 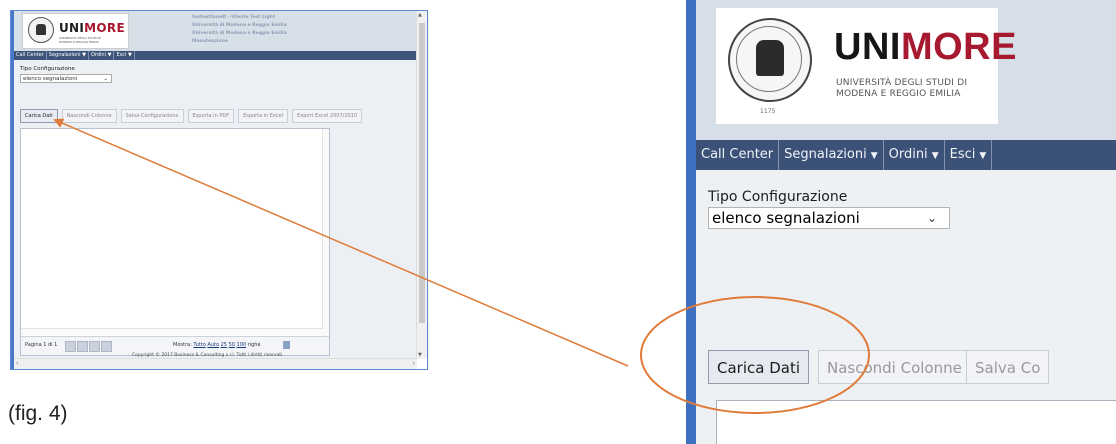 I want to click on rows-option-100: 100, so click(x=242, y=345).